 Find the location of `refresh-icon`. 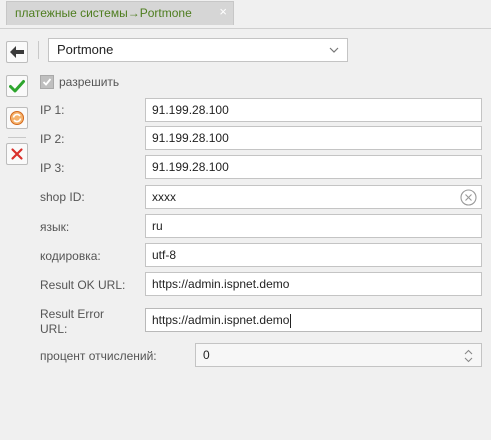

refresh-icon is located at coordinates (17, 118).